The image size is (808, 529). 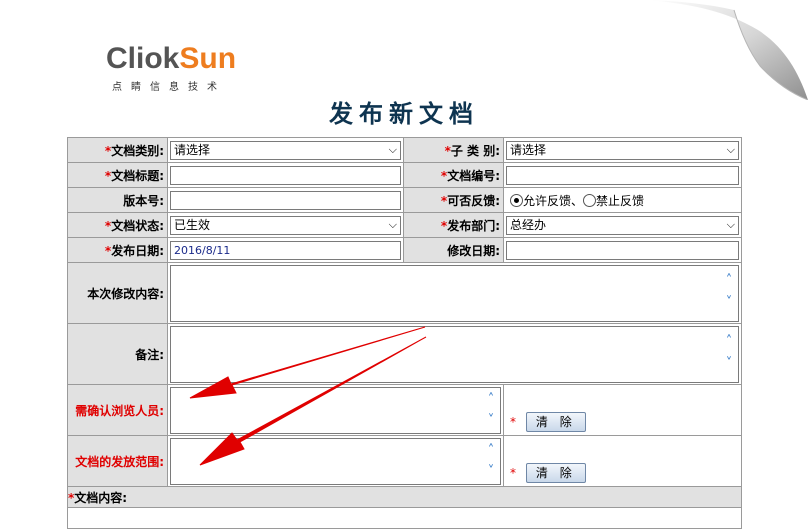 What do you see at coordinates (117, 225) in the screenshot?
I see `doc-status-label: *文档状态:` at bounding box center [117, 225].